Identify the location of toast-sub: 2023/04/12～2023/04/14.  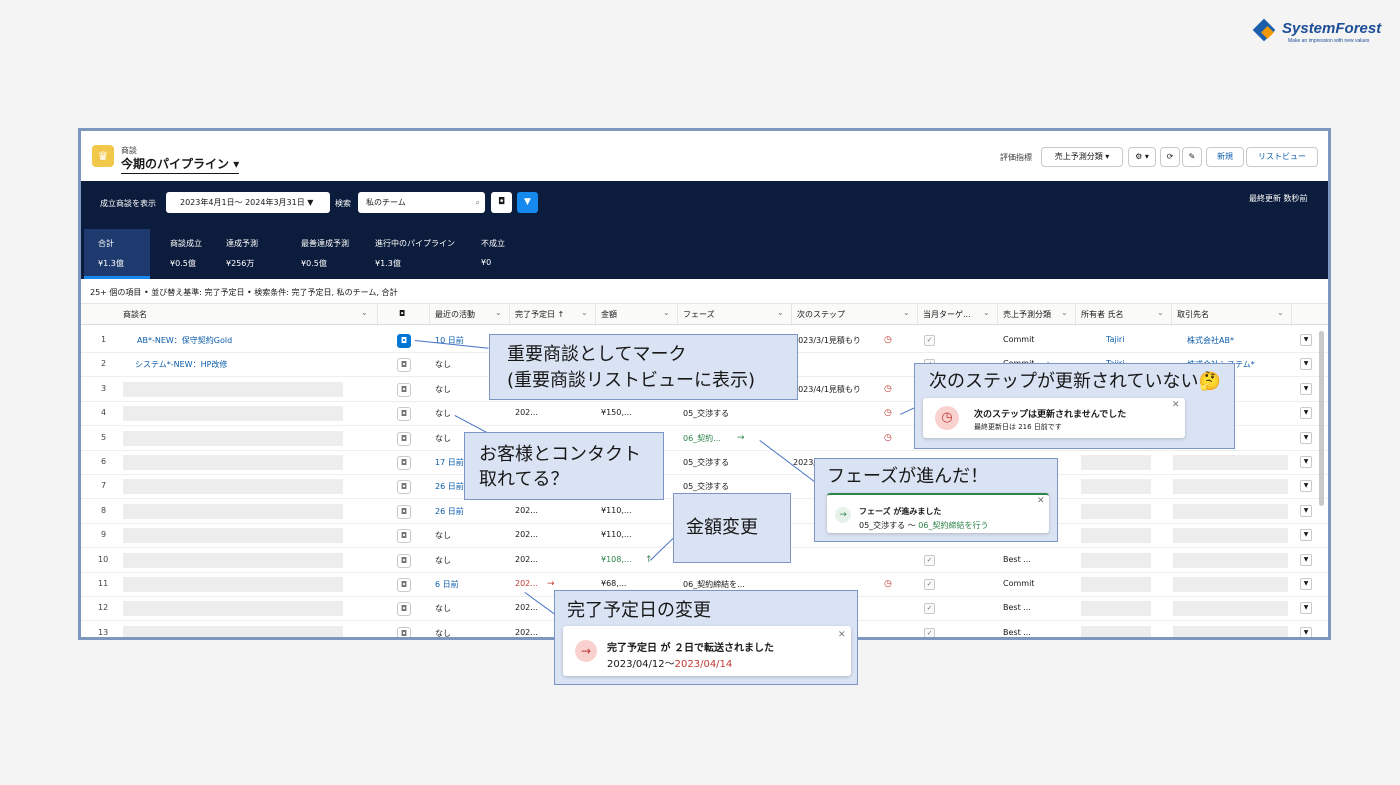
(670, 664).